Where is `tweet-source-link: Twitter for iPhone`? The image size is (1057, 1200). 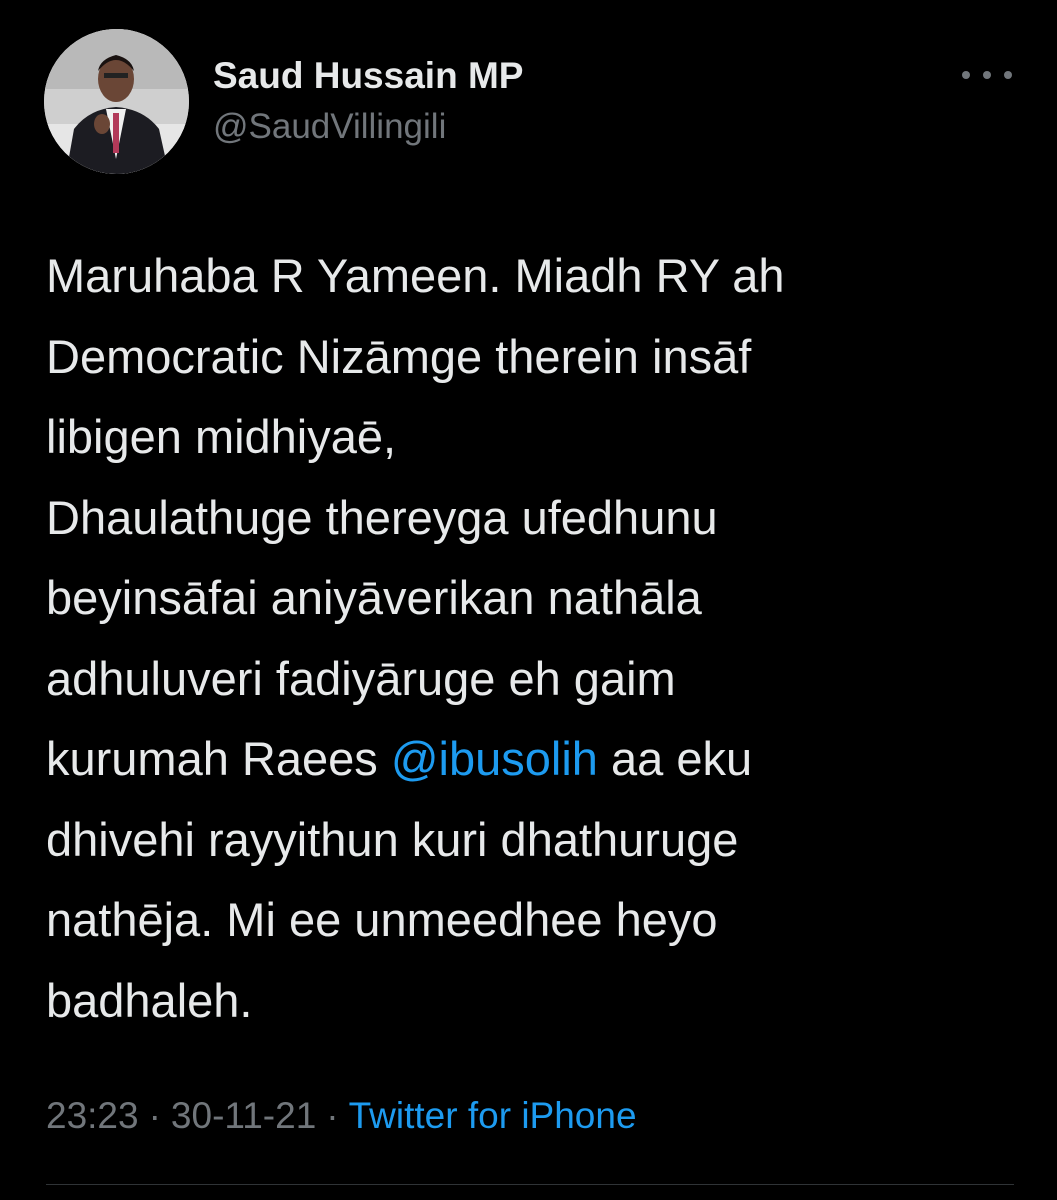 tweet-source-link: Twitter for iPhone is located at coordinates (493, 1115).